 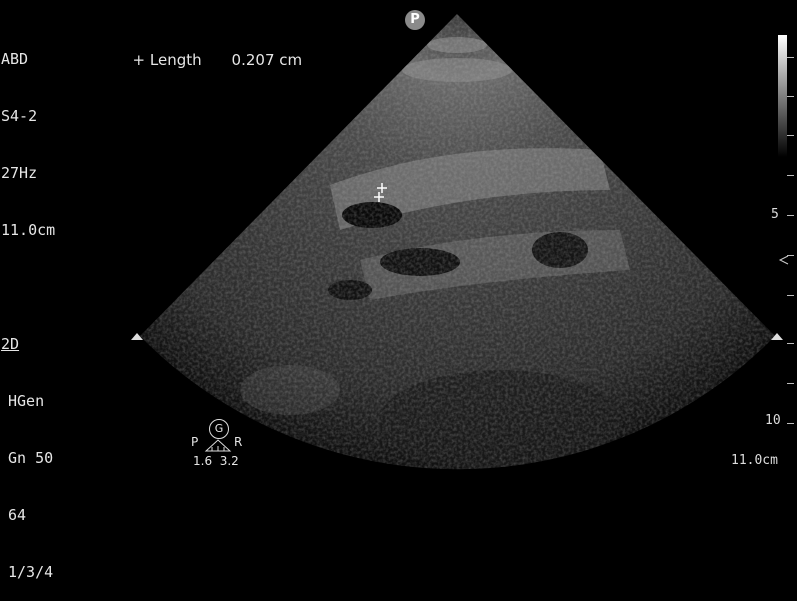 What do you see at coordinates (10, 344) in the screenshot?
I see `mode-label: 2D` at bounding box center [10, 344].